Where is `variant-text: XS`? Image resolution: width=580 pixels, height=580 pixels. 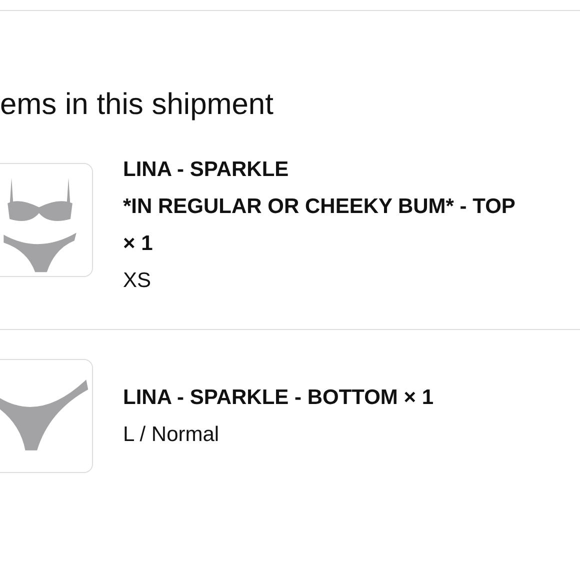 variant-text: XS is located at coordinates (137, 281).